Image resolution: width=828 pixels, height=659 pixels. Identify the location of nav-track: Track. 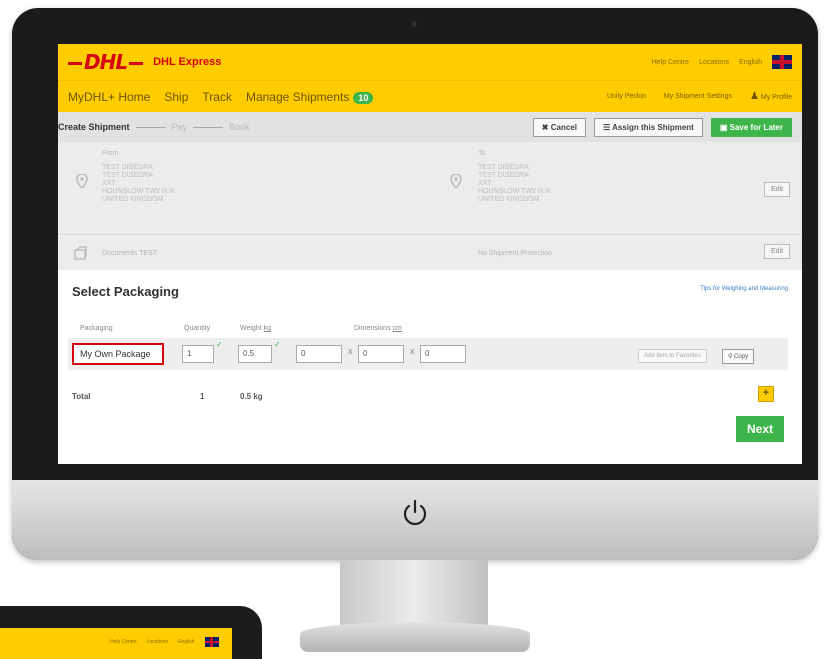
(217, 97).